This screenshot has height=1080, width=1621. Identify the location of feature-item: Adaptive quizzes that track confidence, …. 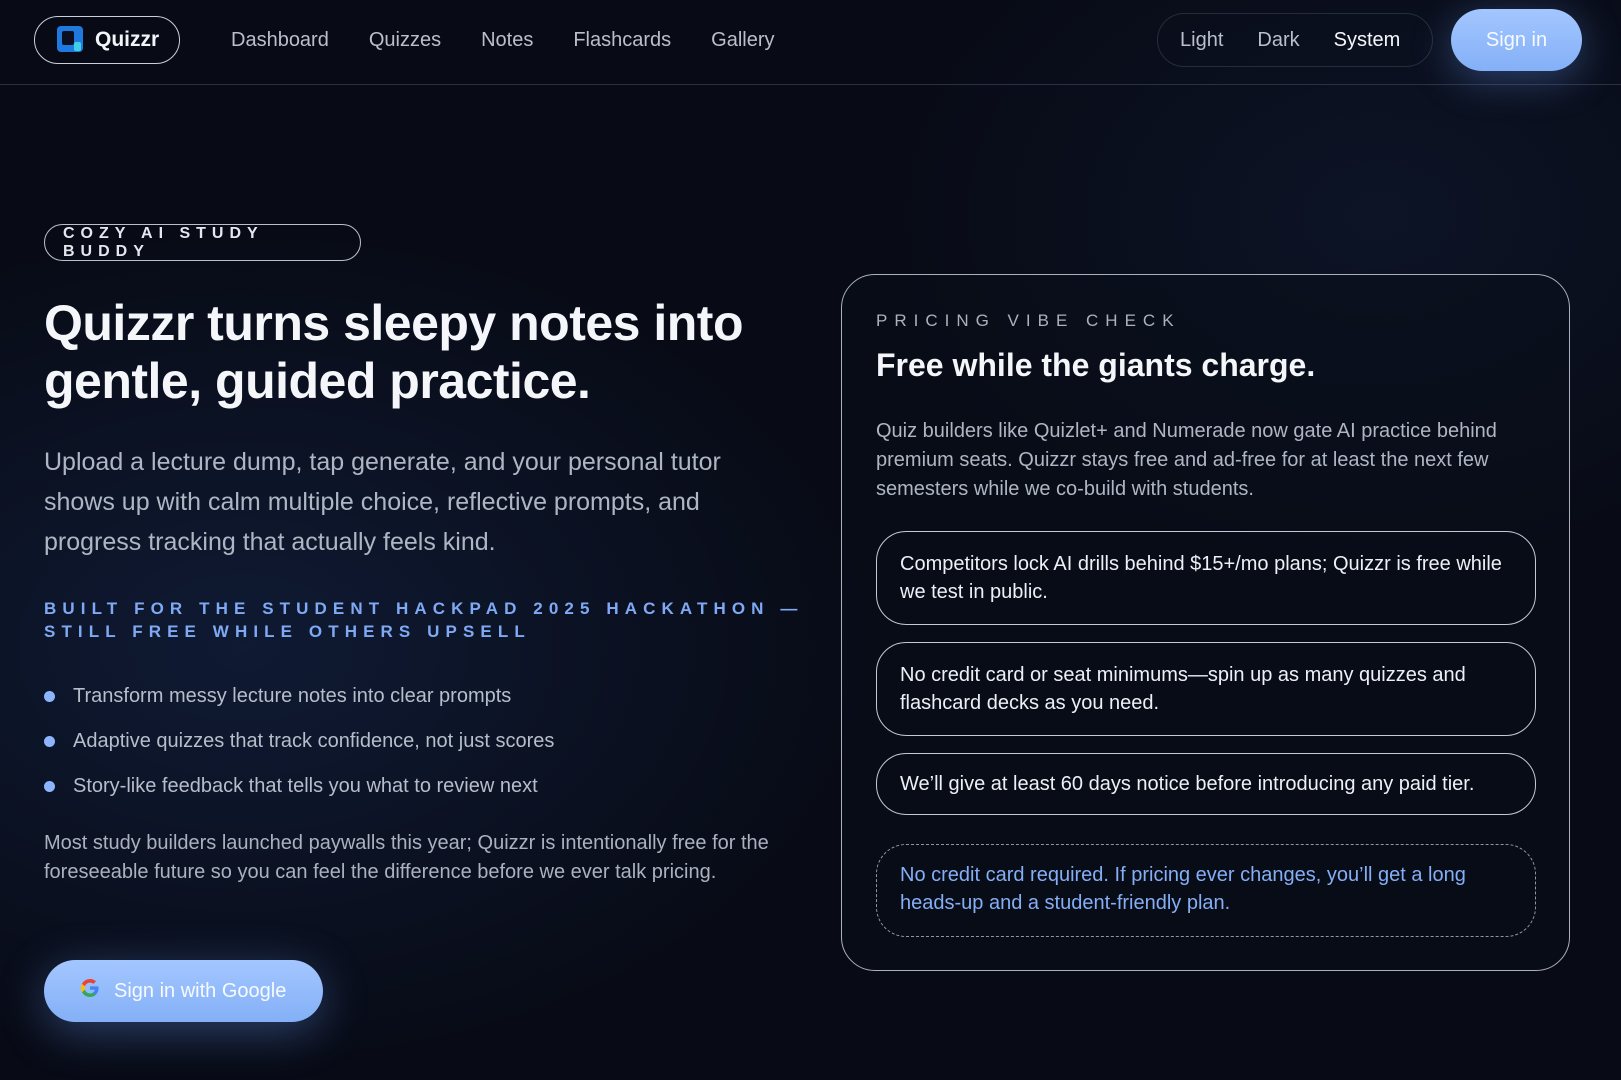
(299, 741).